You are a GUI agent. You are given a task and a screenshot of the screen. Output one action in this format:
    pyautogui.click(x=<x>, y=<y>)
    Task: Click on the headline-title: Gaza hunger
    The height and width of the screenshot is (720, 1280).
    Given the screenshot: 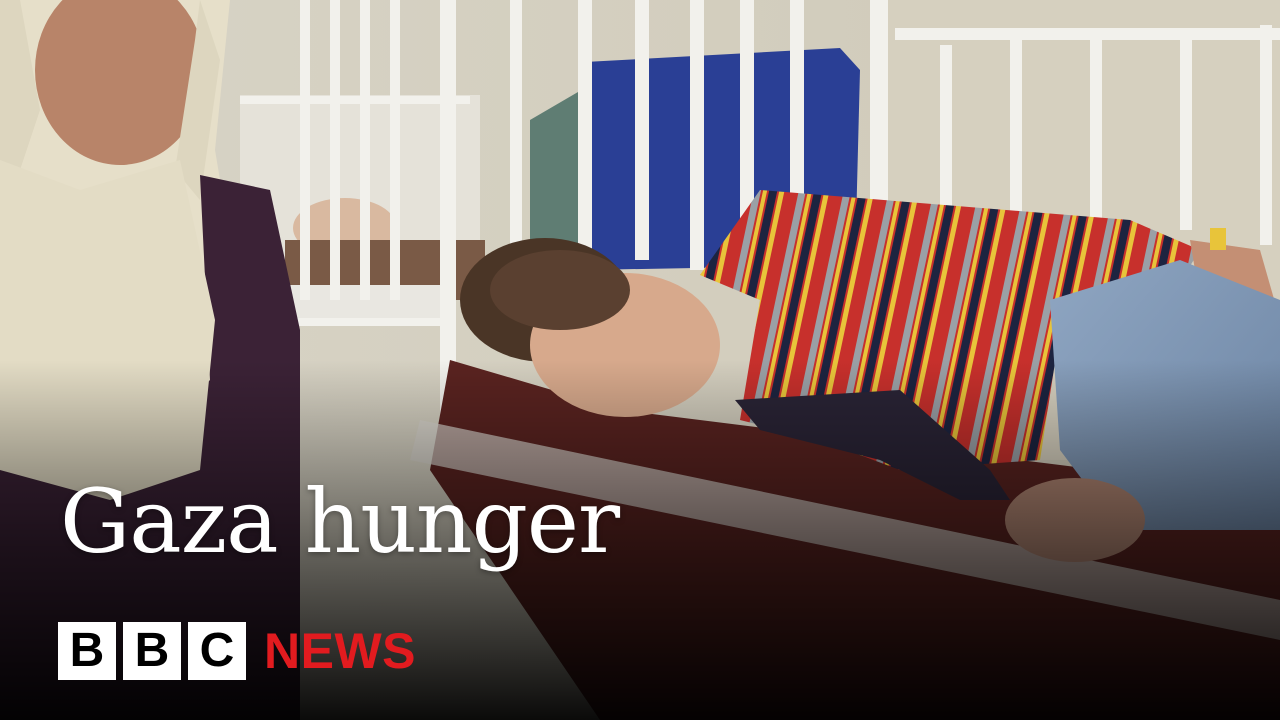 What is the action you would take?
    pyautogui.click(x=340, y=521)
    